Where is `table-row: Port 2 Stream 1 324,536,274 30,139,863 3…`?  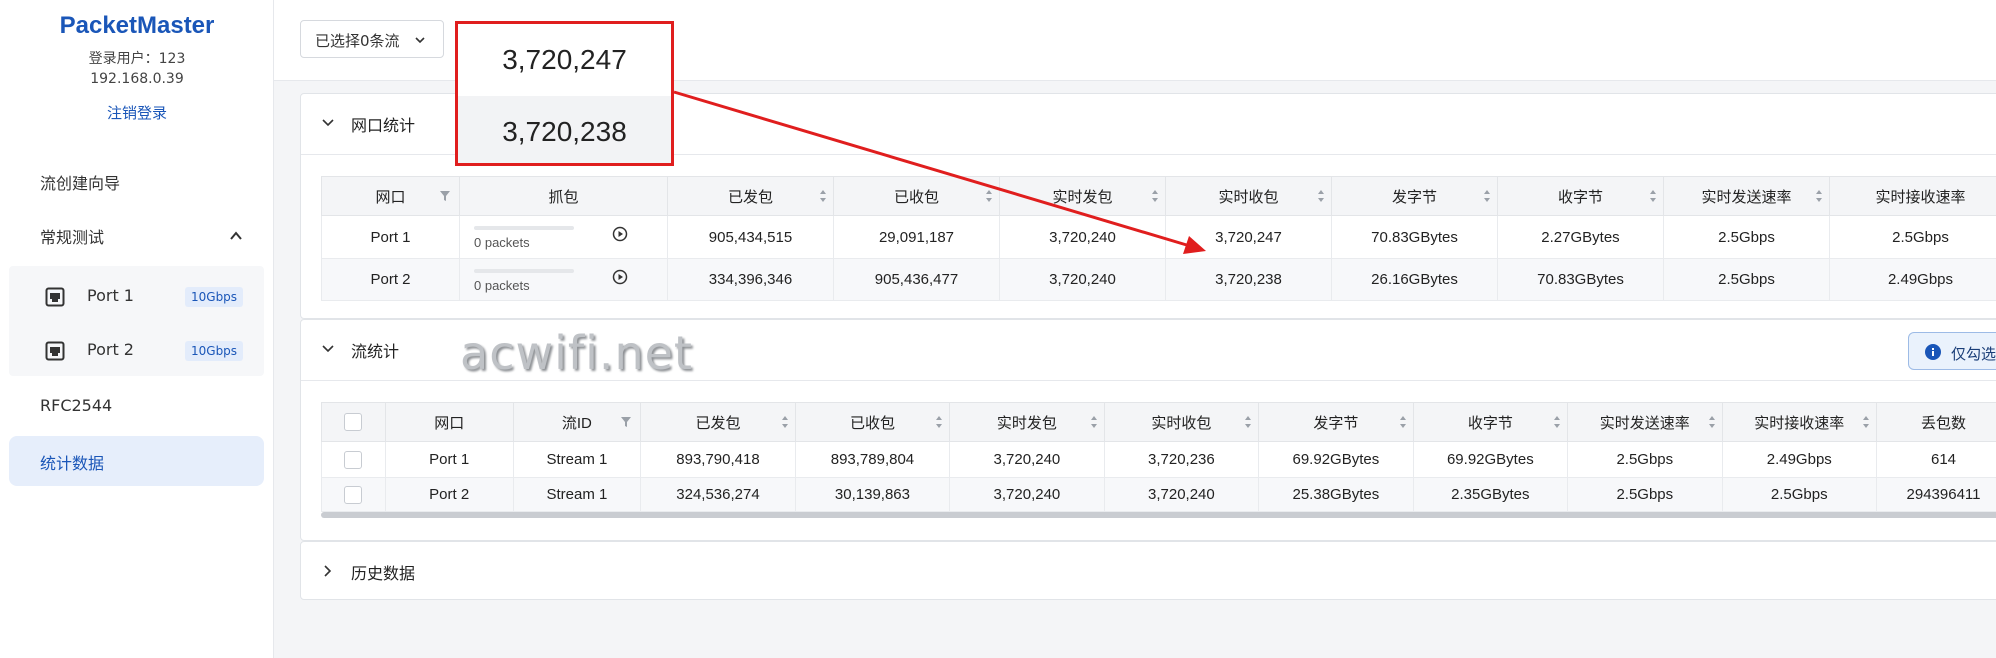 table-row: Port 2 Stream 1 324,536,274 30,139,863 3… is located at coordinates (1158, 494).